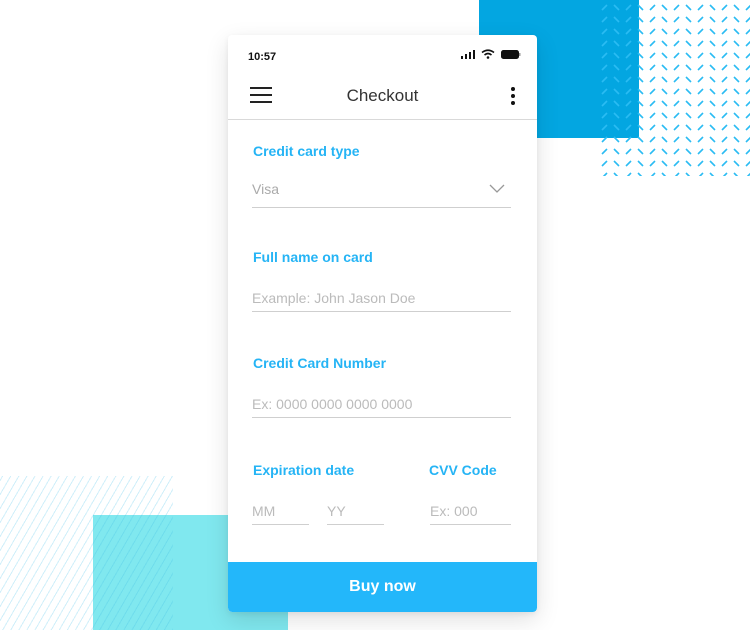  I want to click on expiration-label: Expiration date, so click(304, 470).